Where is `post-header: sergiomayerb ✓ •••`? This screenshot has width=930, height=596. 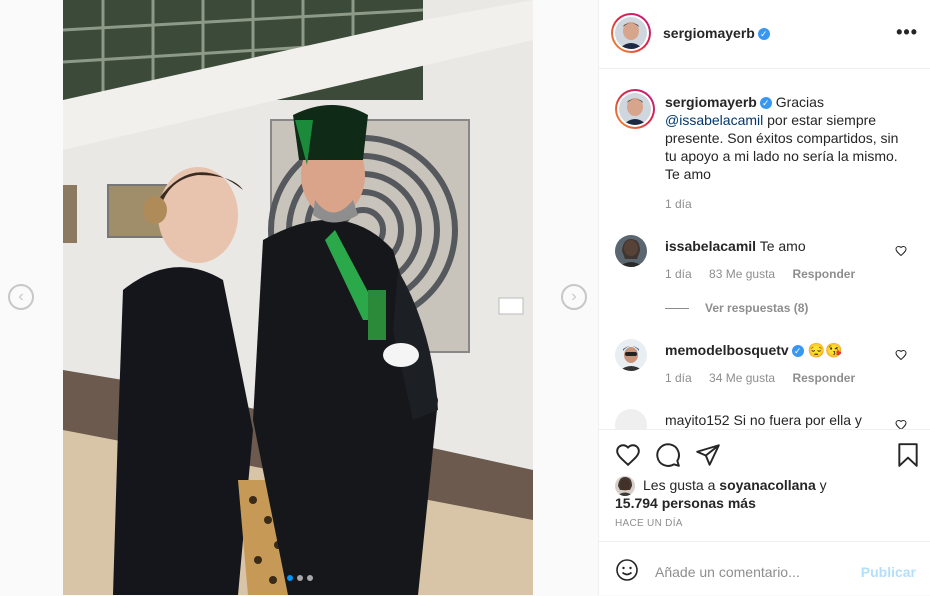
post-header: sergiomayerb ✓ ••• is located at coordinates (764, 34).